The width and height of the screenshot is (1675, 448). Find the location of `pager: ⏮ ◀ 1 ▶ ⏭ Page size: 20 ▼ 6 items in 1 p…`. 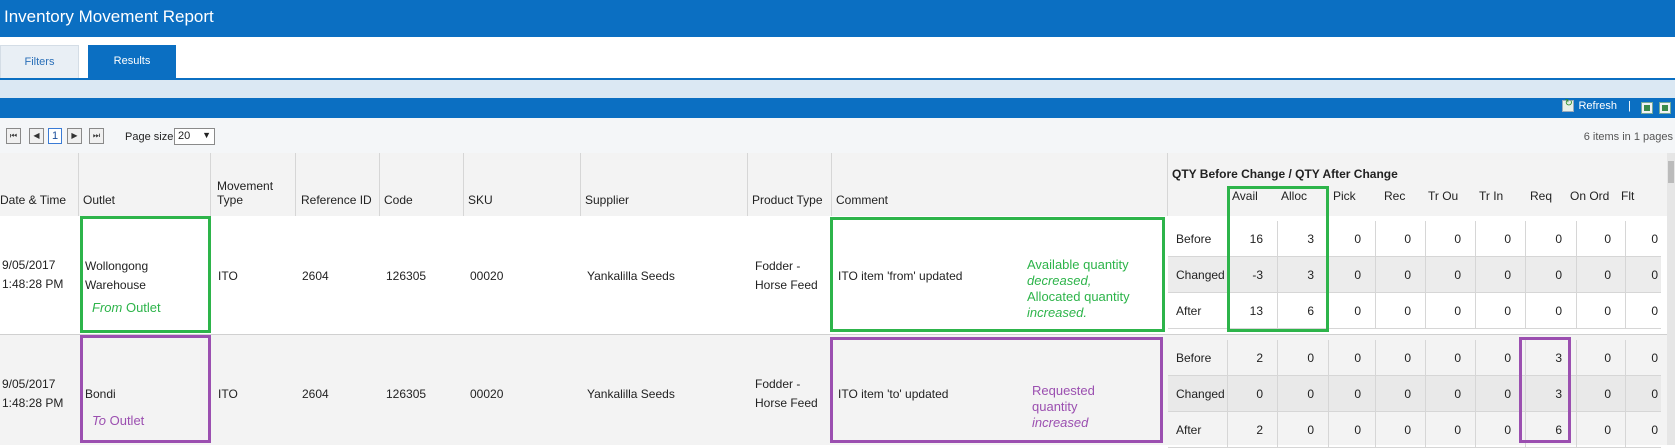

pager: ⏮ ◀ 1 ▶ ⏭ Page size: 20 ▼ 6 items in 1 p… is located at coordinates (837, 136).